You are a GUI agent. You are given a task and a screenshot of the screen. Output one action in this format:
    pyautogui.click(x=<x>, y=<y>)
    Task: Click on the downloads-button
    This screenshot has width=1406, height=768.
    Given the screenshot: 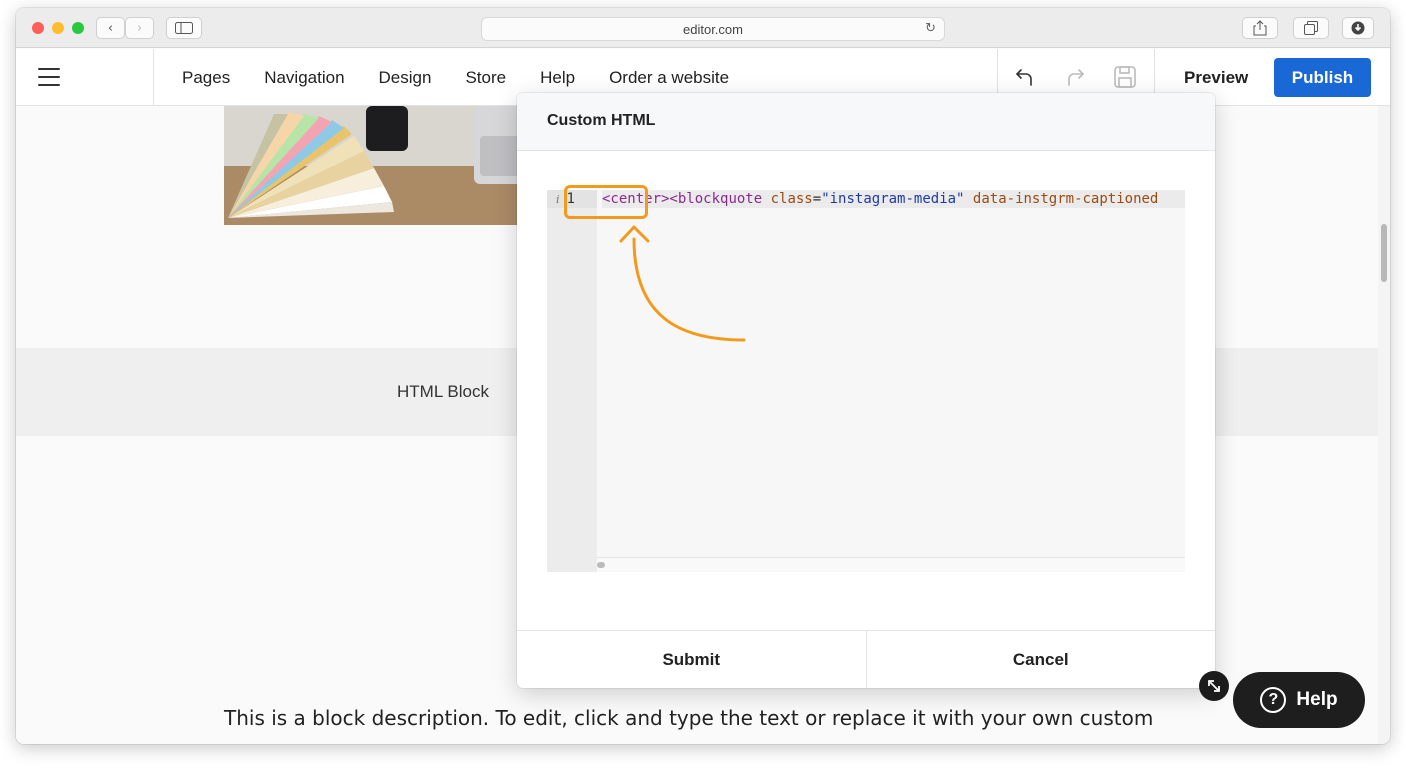 What is the action you would take?
    pyautogui.click(x=1358, y=28)
    